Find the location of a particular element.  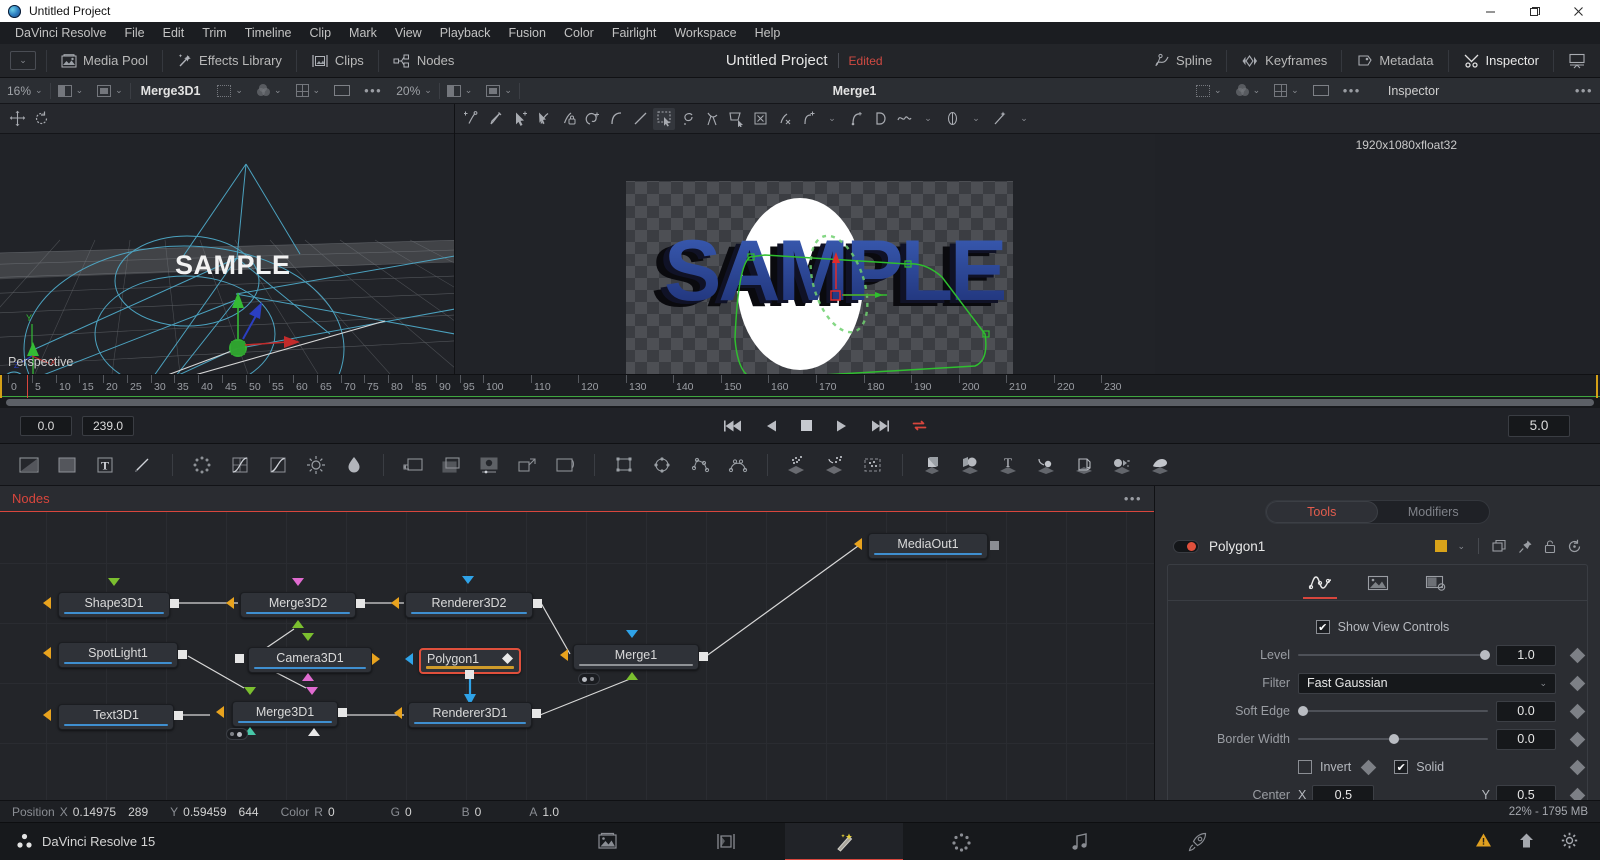

page-color is located at coordinates (962, 841).